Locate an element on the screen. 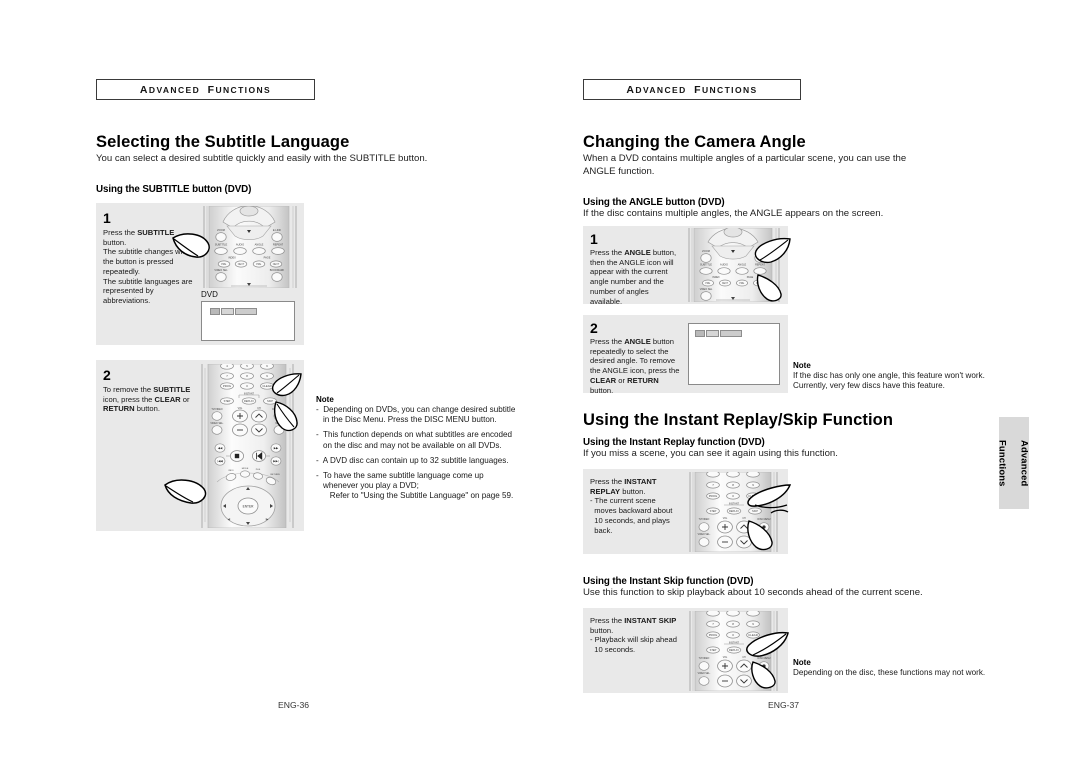 This screenshot has height=783, width=1080. svg-text: MODE is located at coordinates (245, 469).